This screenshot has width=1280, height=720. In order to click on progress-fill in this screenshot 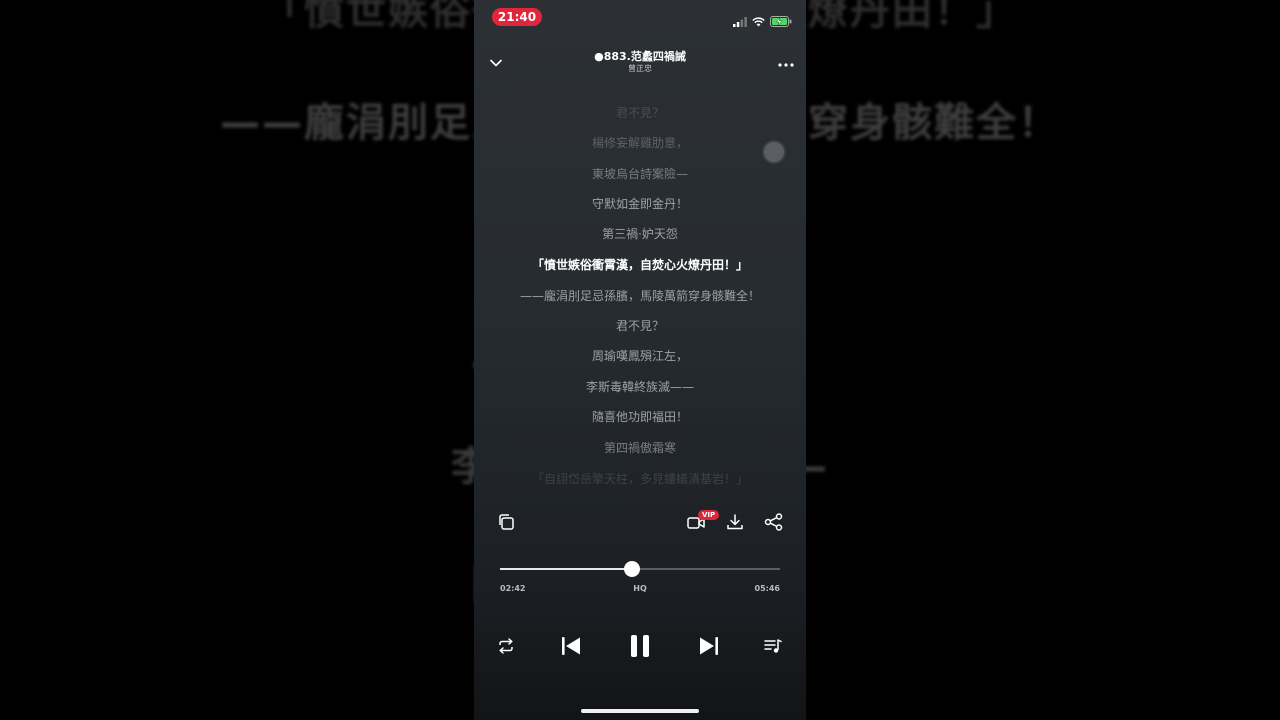, I will do `click(566, 569)`.